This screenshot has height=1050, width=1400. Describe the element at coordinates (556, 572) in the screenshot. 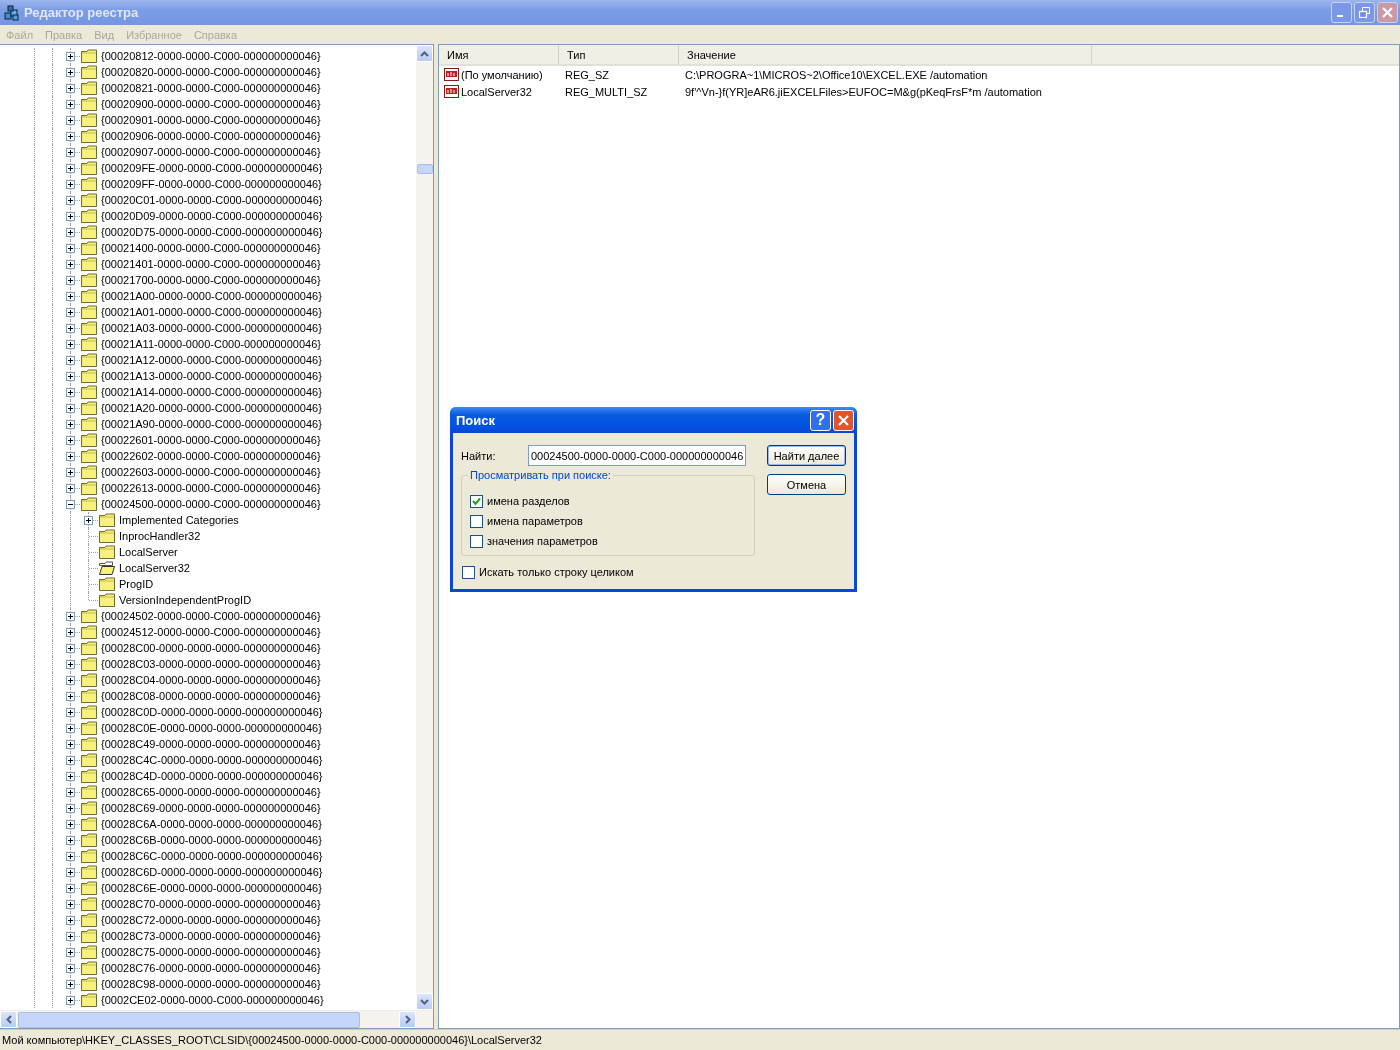

I see `checkbox-label: Искать только строку целиком` at that location.